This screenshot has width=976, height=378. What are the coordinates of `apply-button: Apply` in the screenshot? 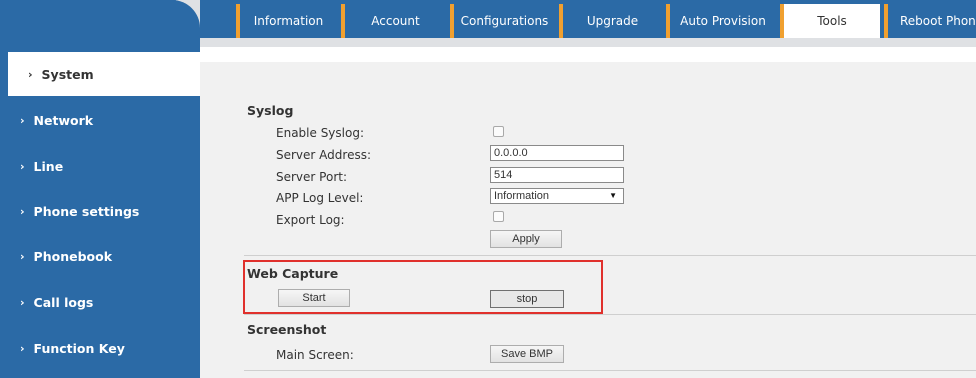 It's located at (526, 239).